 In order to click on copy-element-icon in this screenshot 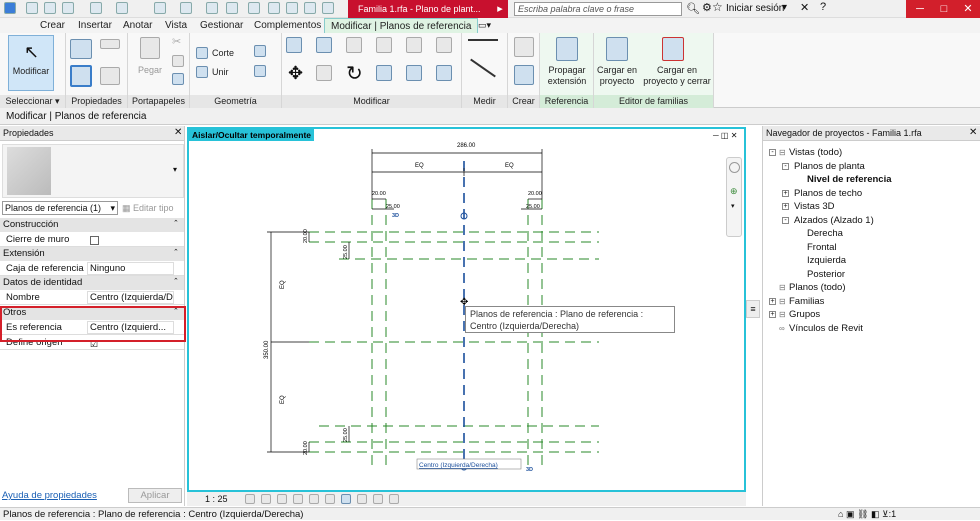, I will do `click(324, 73)`.